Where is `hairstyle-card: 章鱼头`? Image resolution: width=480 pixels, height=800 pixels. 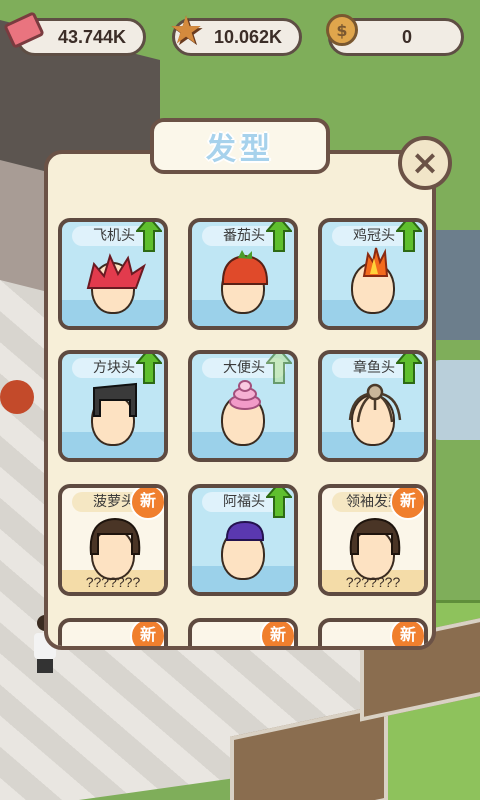 hairstyle-card: 章鱼头 is located at coordinates (373, 406).